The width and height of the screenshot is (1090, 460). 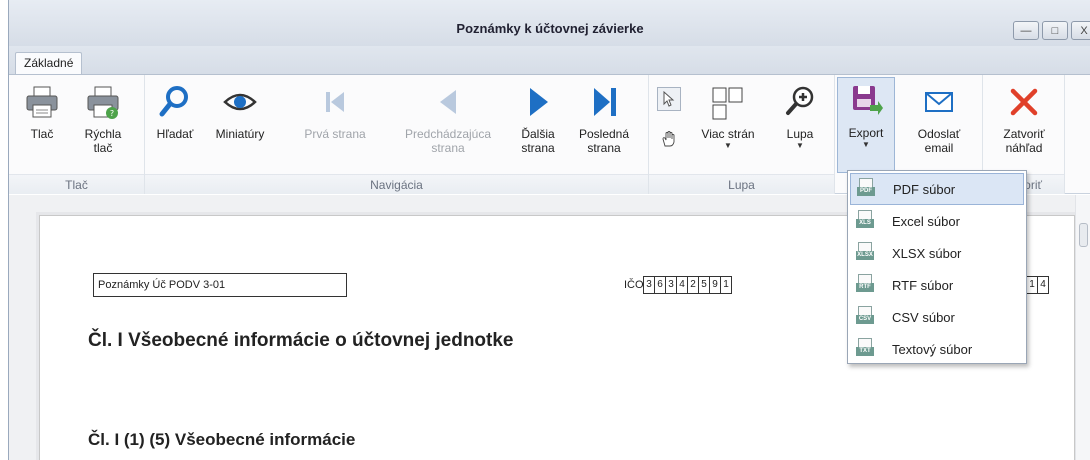 I want to click on maximize-button: □, so click(x=1055, y=30).